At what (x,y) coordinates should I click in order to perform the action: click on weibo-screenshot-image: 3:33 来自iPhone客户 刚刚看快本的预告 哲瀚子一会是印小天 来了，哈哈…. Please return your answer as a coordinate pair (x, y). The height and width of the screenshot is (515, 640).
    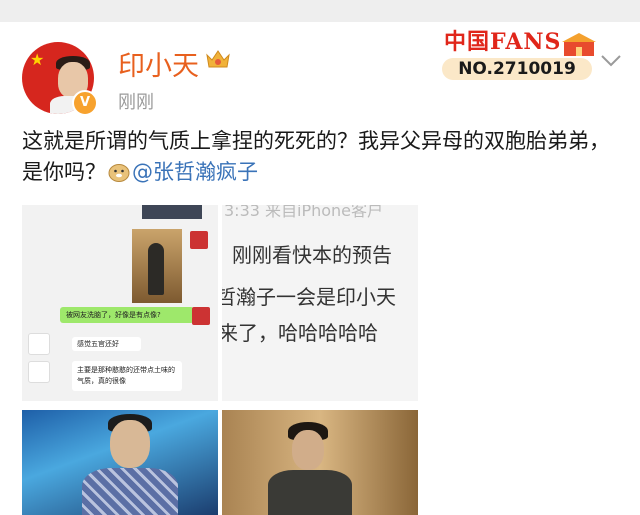
    Looking at the image, I should click on (320, 303).